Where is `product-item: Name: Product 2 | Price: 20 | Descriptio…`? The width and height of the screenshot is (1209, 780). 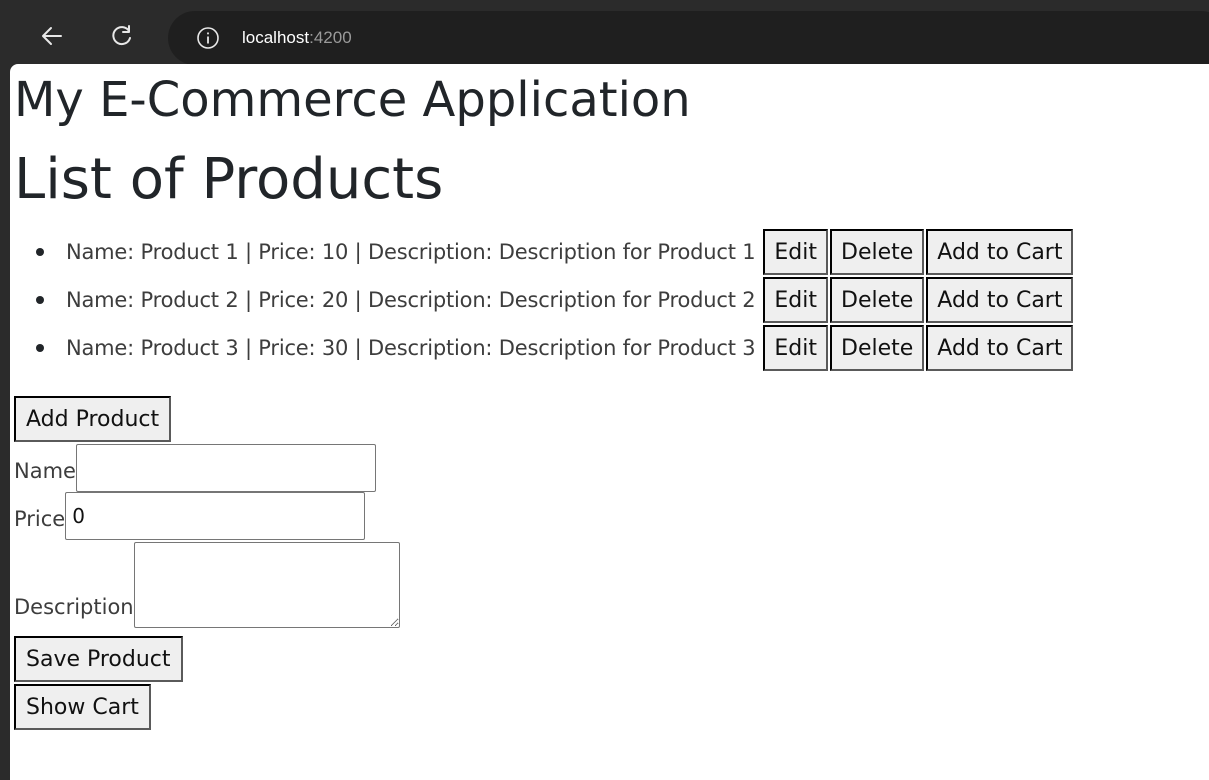 product-item: Name: Product 2 | Price: 20 | Descriptio… is located at coordinates (555, 300).